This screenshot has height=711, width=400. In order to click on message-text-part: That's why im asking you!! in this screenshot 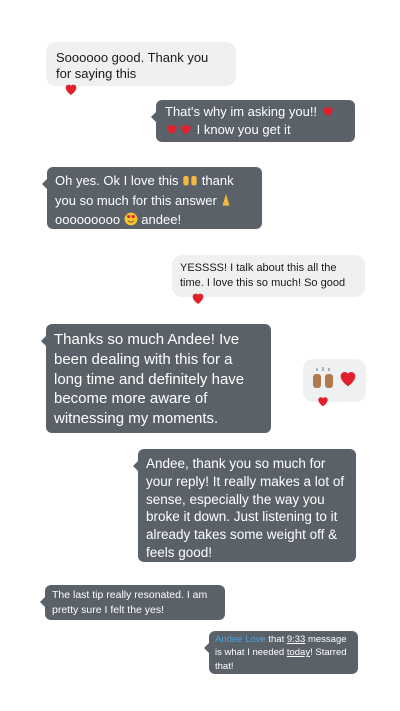, I will do `click(243, 111)`.